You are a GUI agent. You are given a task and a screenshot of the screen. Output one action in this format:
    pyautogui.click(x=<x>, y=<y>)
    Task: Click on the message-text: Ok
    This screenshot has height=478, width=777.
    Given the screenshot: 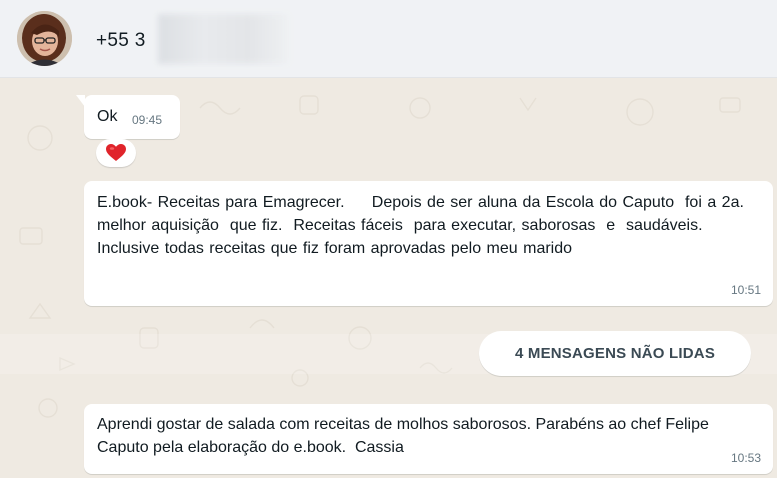 What is the action you would take?
    pyautogui.click(x=107, y=116)
    